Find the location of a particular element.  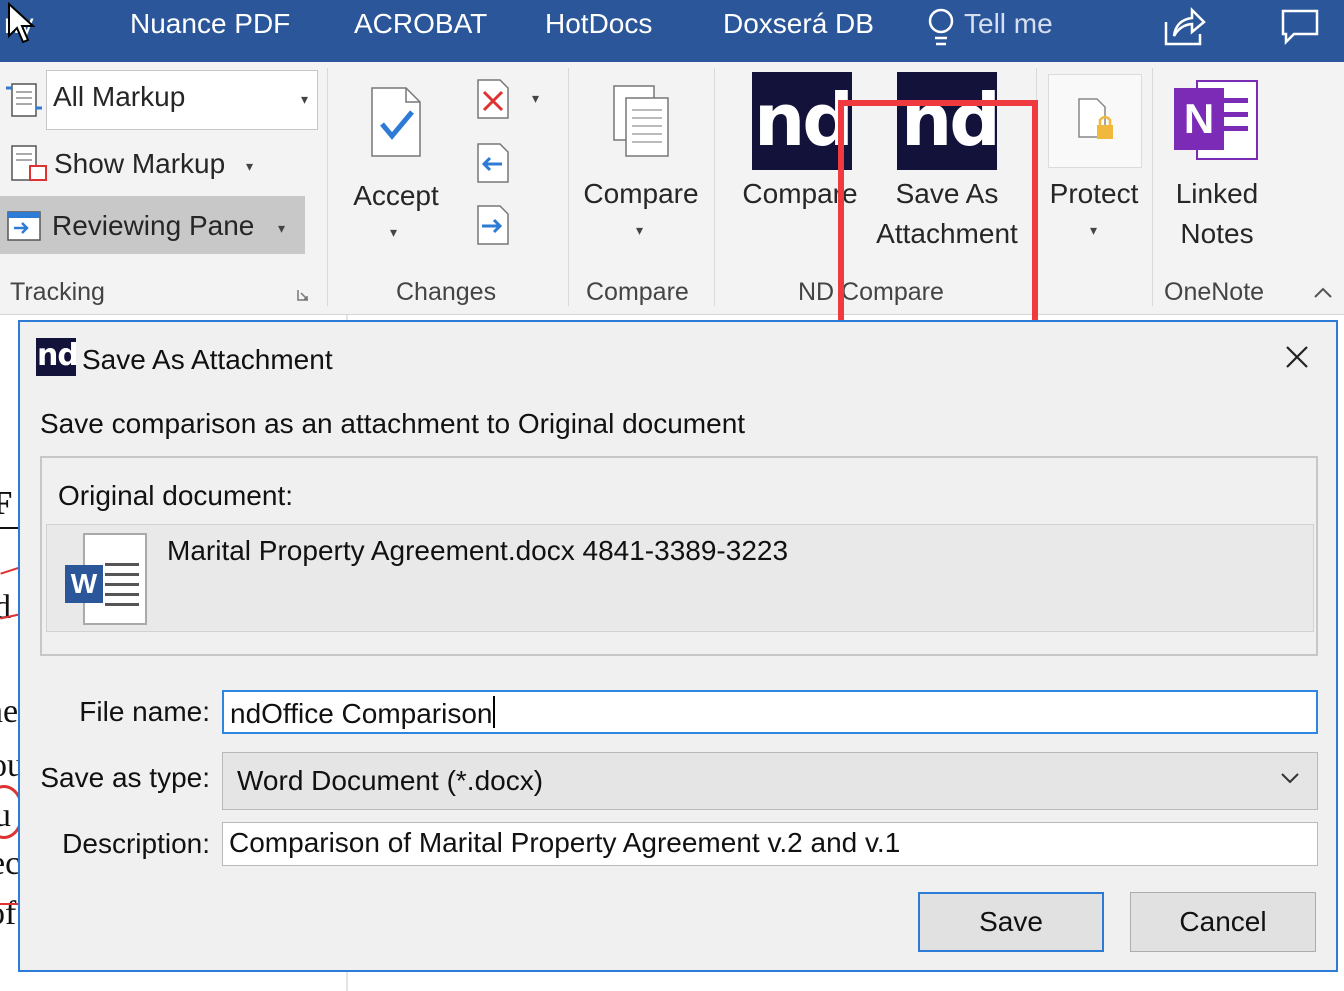

nd-compare-logo: nd is located at coordinates (802, 121).